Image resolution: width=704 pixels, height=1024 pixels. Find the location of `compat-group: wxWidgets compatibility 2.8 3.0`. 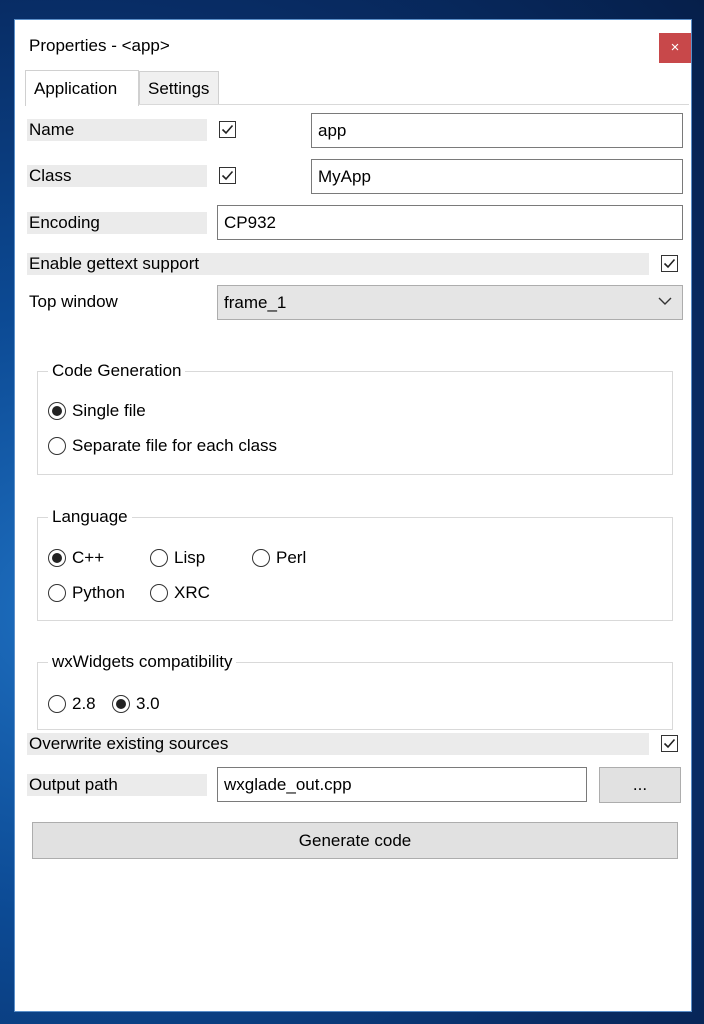

compat-group: wxWidgets compatibility 2.8 3.0 is located at coordinates (355, 690).